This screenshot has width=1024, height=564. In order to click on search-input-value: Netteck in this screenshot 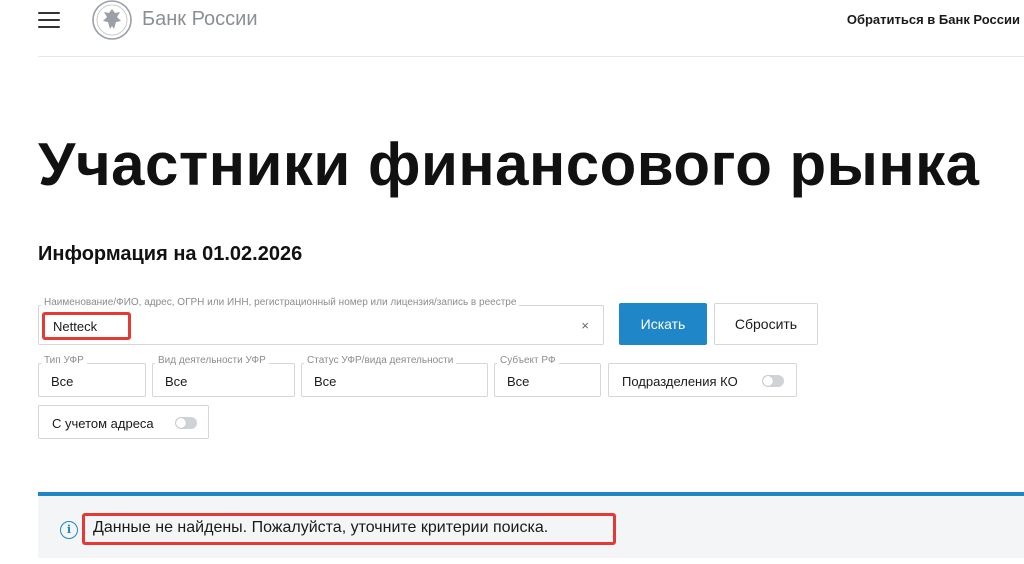, I will do `click(75, 326)`.